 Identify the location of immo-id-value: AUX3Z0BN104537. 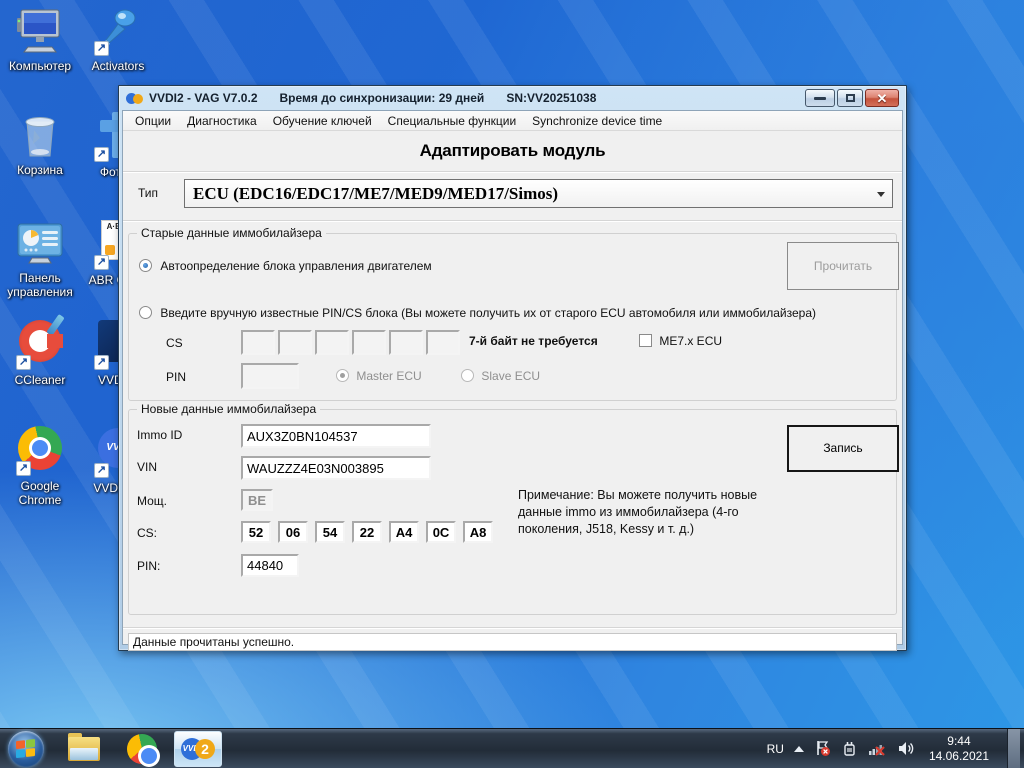
(302, 436).